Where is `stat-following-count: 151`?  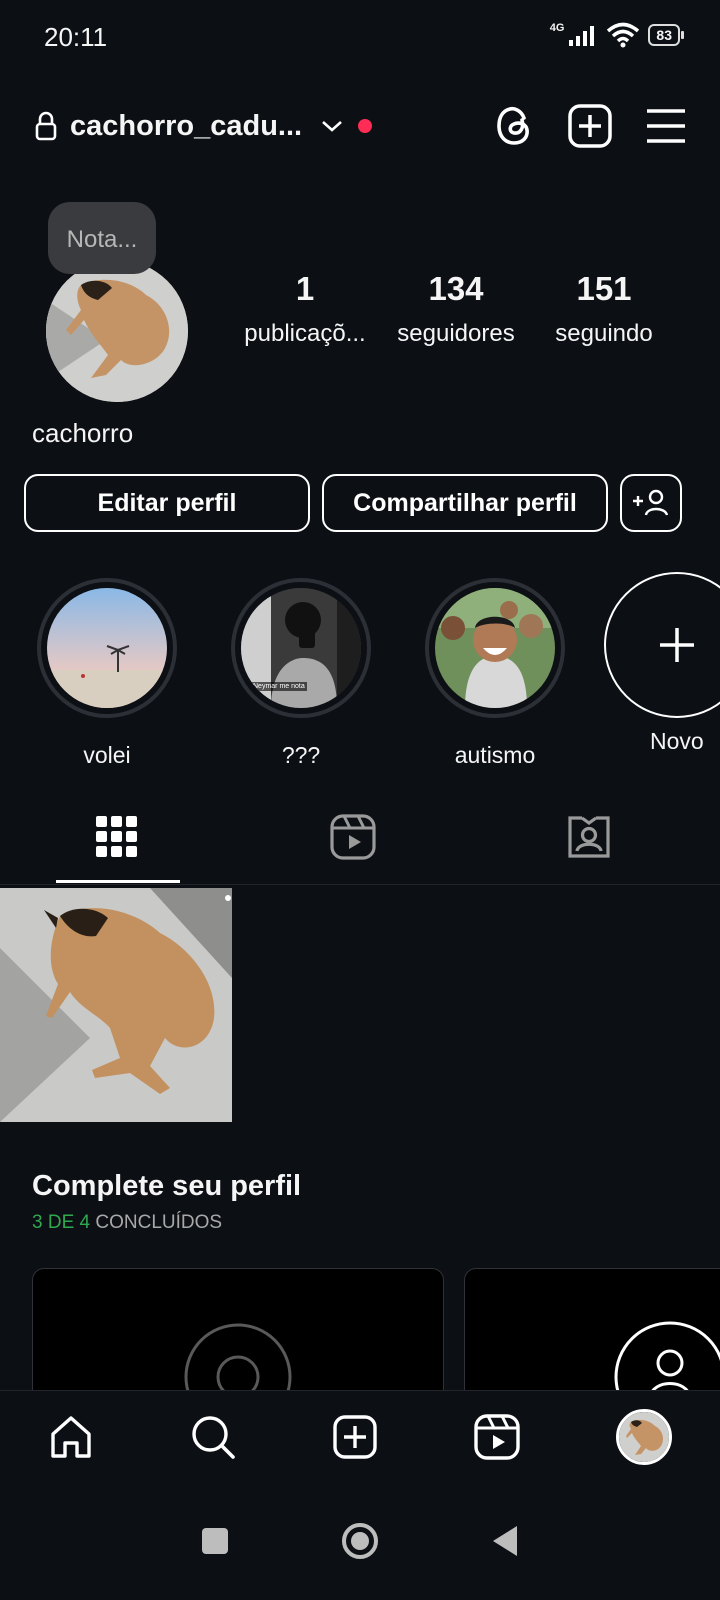
stat-following-count: 151 is located at coordinates (604, 288).